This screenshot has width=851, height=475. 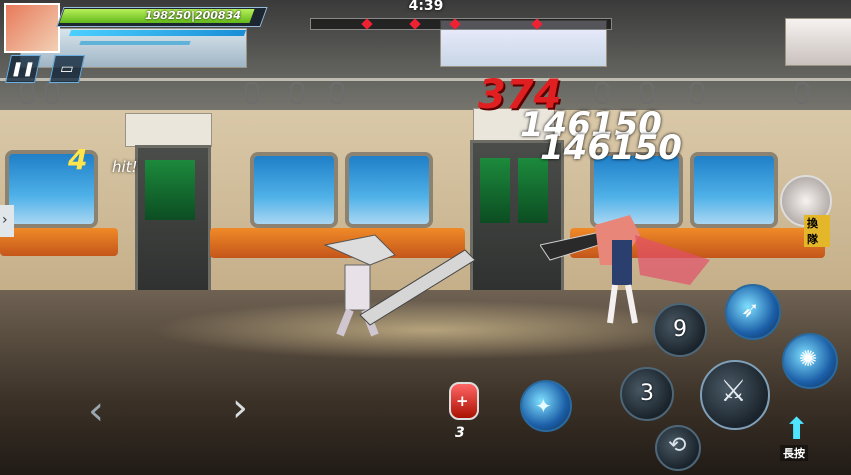 What do you see at coordinates (818, 42) in the screenshot?
I see `ceiling-ad` at bounding box center [818, 42].